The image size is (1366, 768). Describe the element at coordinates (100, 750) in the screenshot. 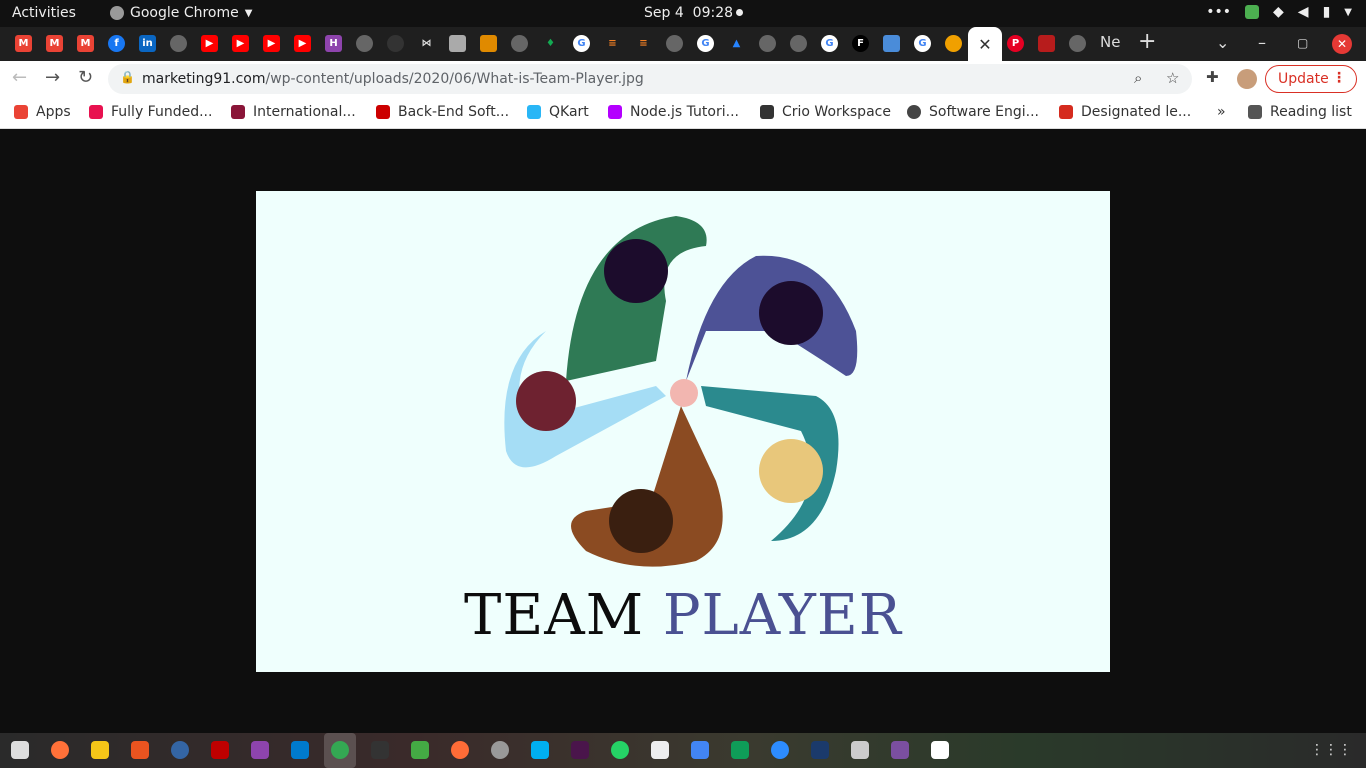

I see `settings-icon` at that location.